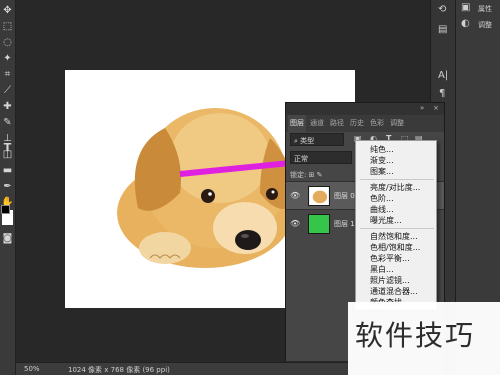  What do you see at coordinates (465, 23) in the screenshot?
I see `adjustments-icon: ◐` at bounding box center [465, 23].